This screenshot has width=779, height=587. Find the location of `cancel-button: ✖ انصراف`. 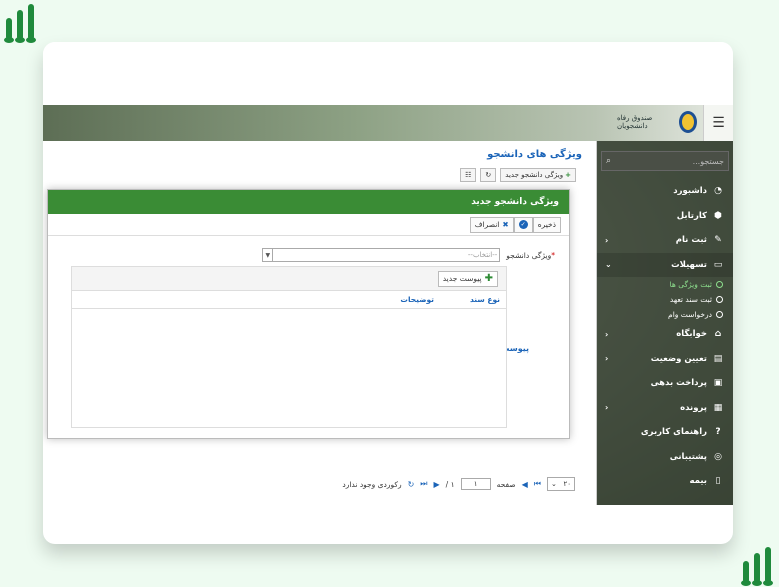

cancel-button: ✖ انصراف is located at coordinates (491, 224).